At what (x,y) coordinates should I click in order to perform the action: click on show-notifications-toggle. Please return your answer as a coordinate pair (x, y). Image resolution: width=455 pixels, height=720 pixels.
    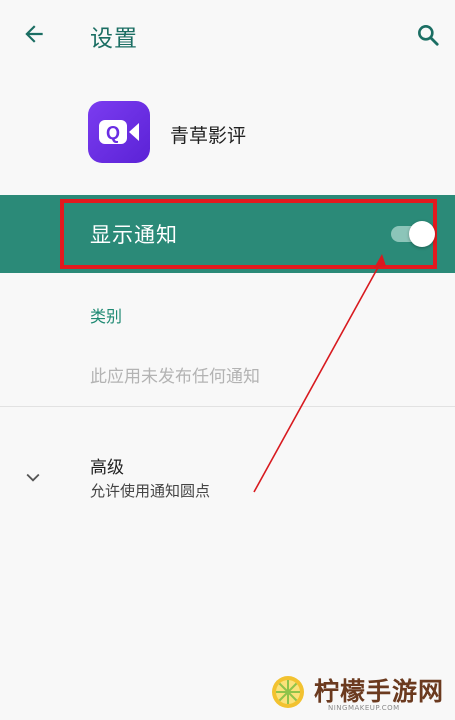
    Looking at the image, I should click on (413, 234).